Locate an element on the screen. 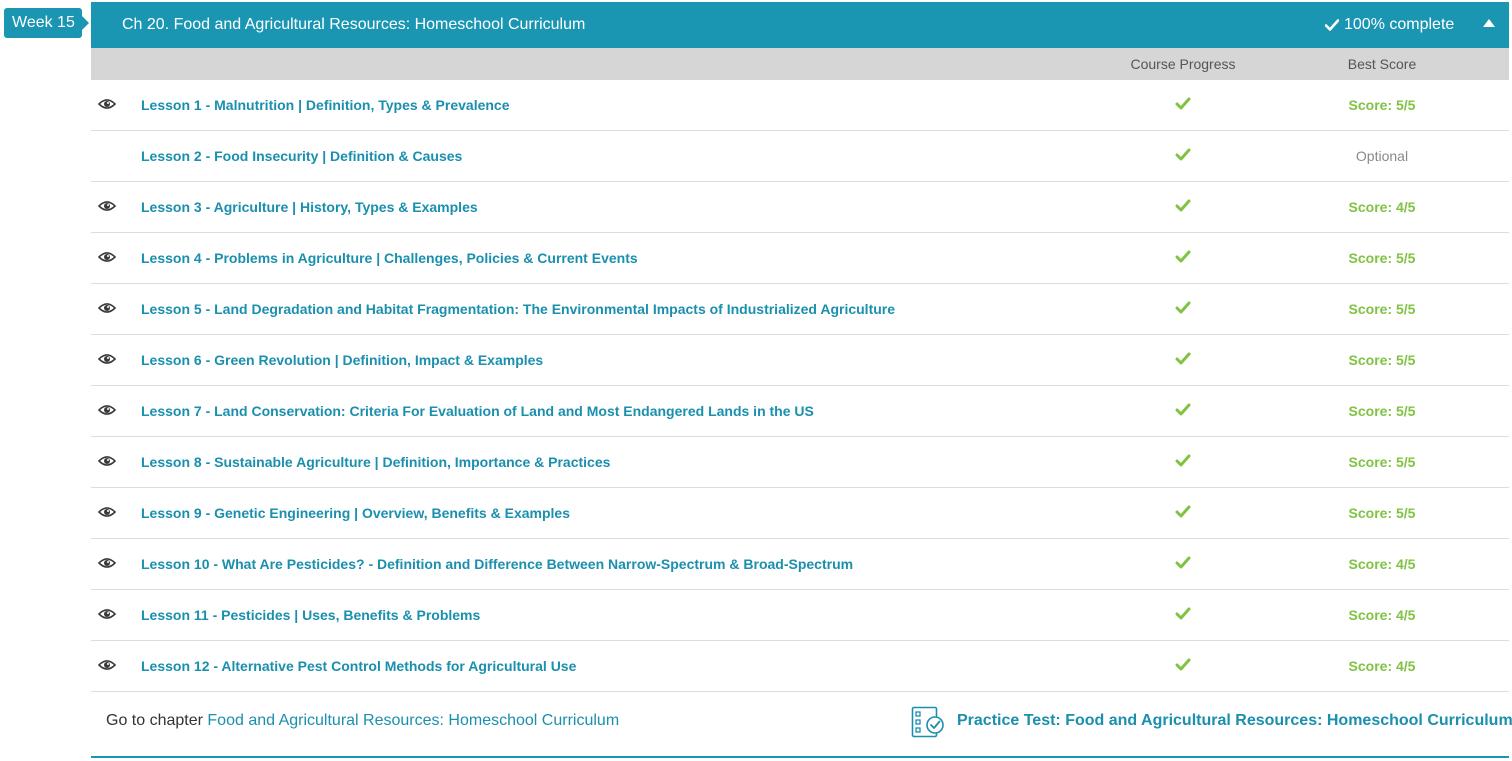  week-label: Week 15 is located at coordinates (43, 22).